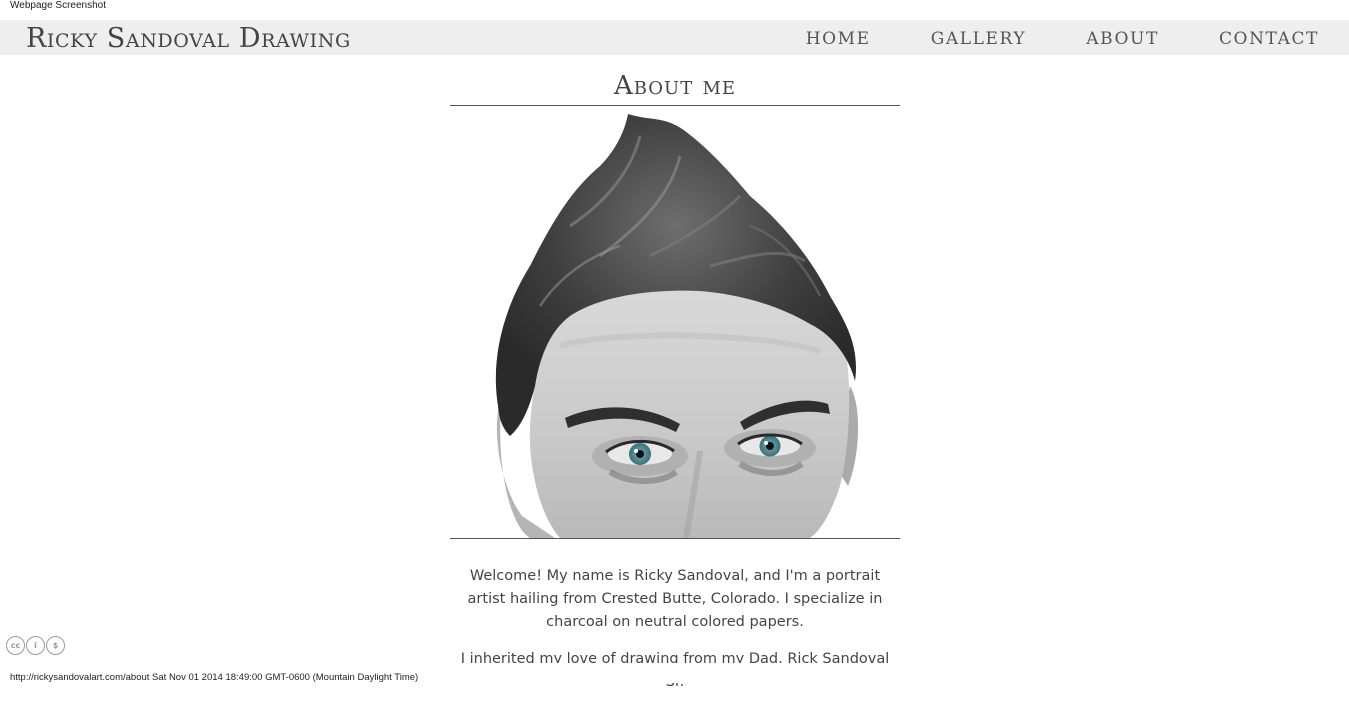 This screenshot has width=1349, height=708. Describe the element at coordinates (188, 37) in the screenshot. I see `site-title: Ricky Sandoval Drawing` at that location.